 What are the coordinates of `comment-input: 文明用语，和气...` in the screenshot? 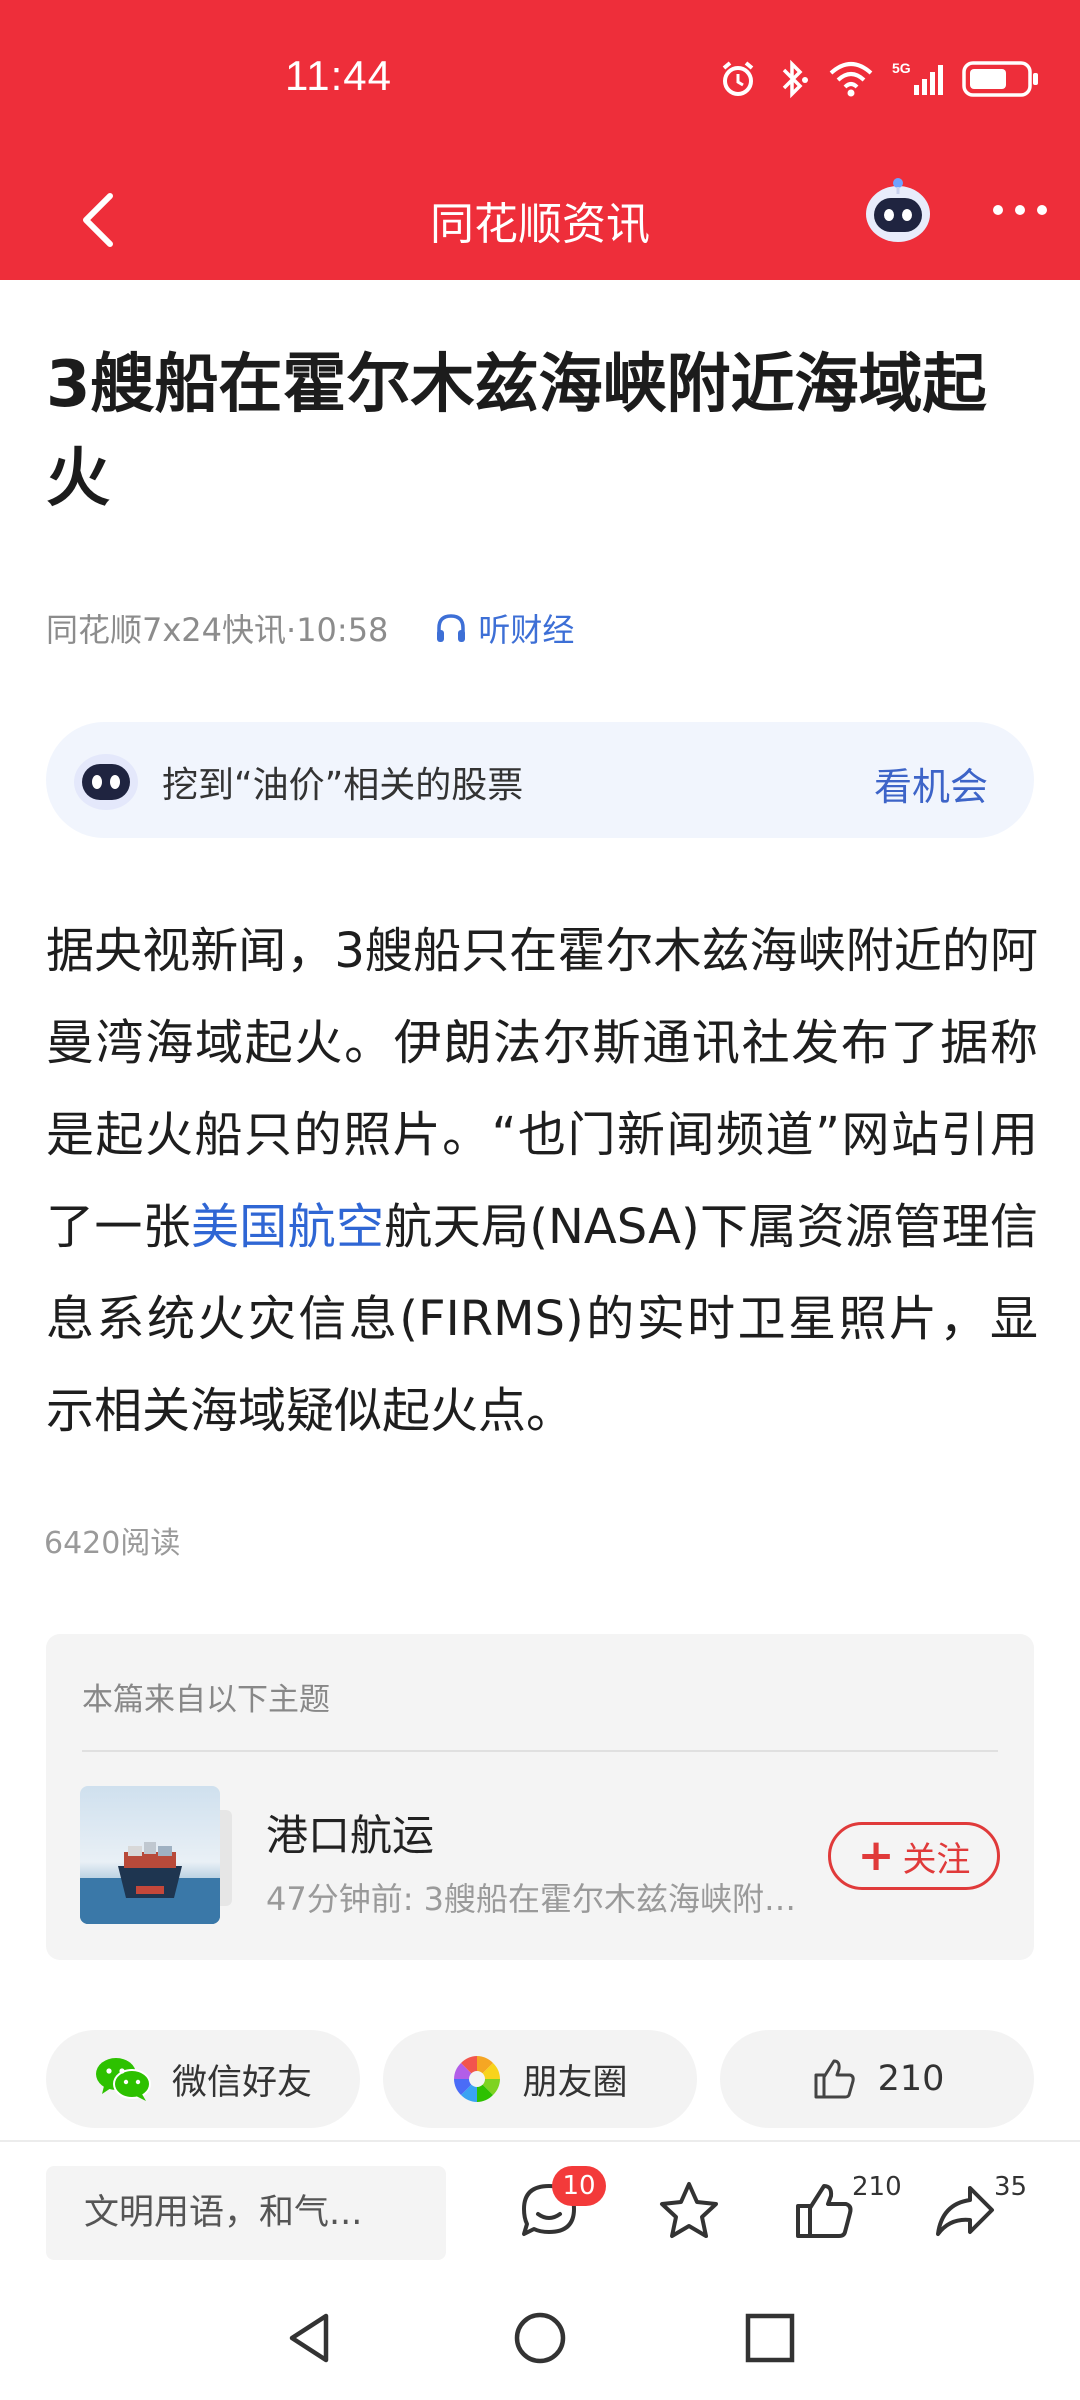 It's located at (246, 2213).